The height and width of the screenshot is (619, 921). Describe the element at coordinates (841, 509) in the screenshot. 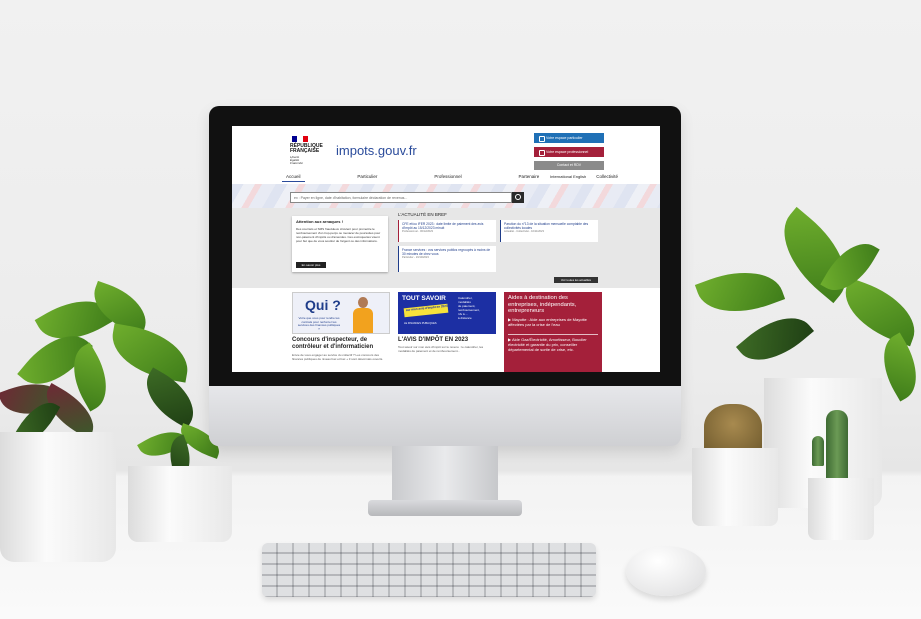

I see `small-cactus-pot` at that location.